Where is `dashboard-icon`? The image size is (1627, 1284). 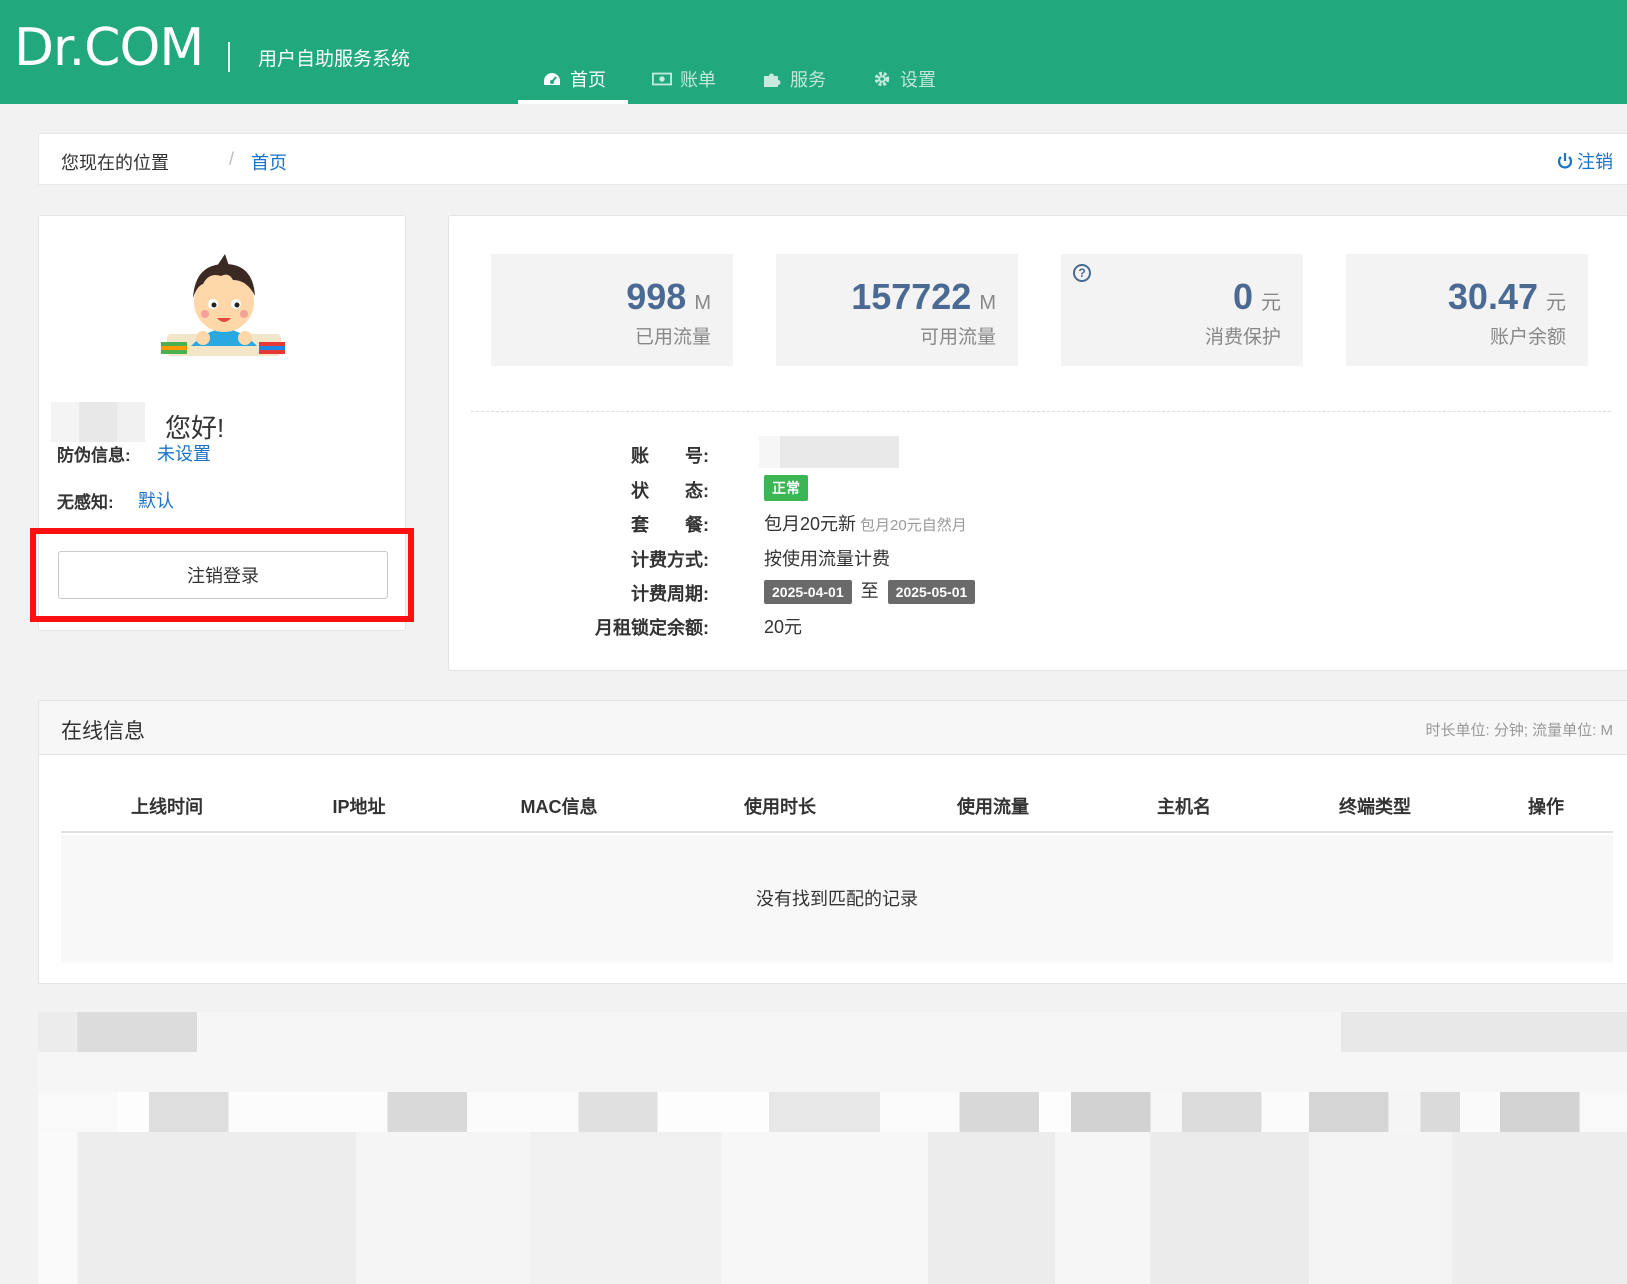
dashboard-icon is located at coordinates (552, 79).